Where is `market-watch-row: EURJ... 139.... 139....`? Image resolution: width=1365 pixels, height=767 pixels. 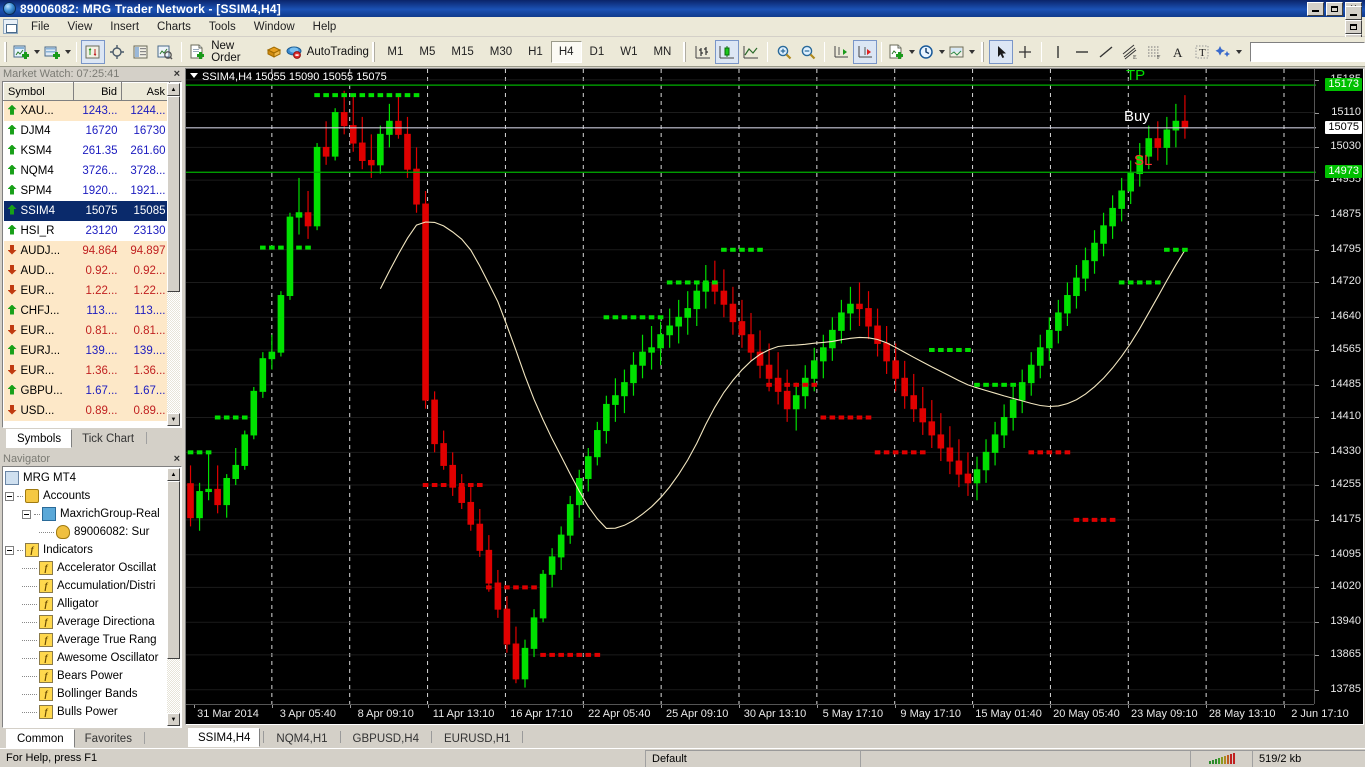 market-watch-row: EURJ... 139.... 139.... is located at coordinates (86, 350).